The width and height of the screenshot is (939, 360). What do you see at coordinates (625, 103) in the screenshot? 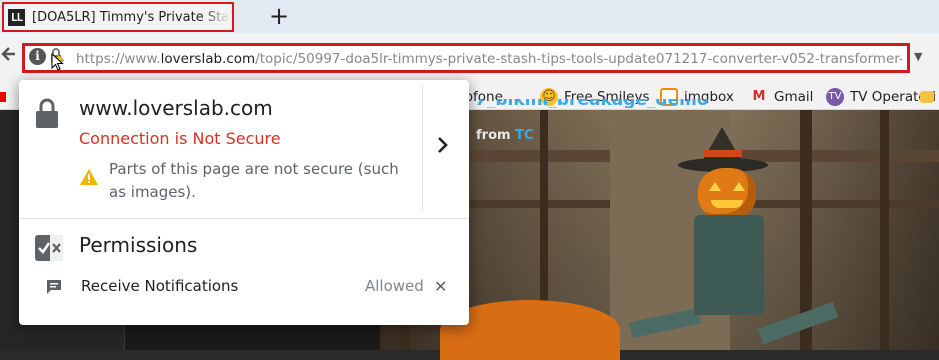
I see `banner-title: 7_bikini_breakage_demo` at bounding box center [625, 103].